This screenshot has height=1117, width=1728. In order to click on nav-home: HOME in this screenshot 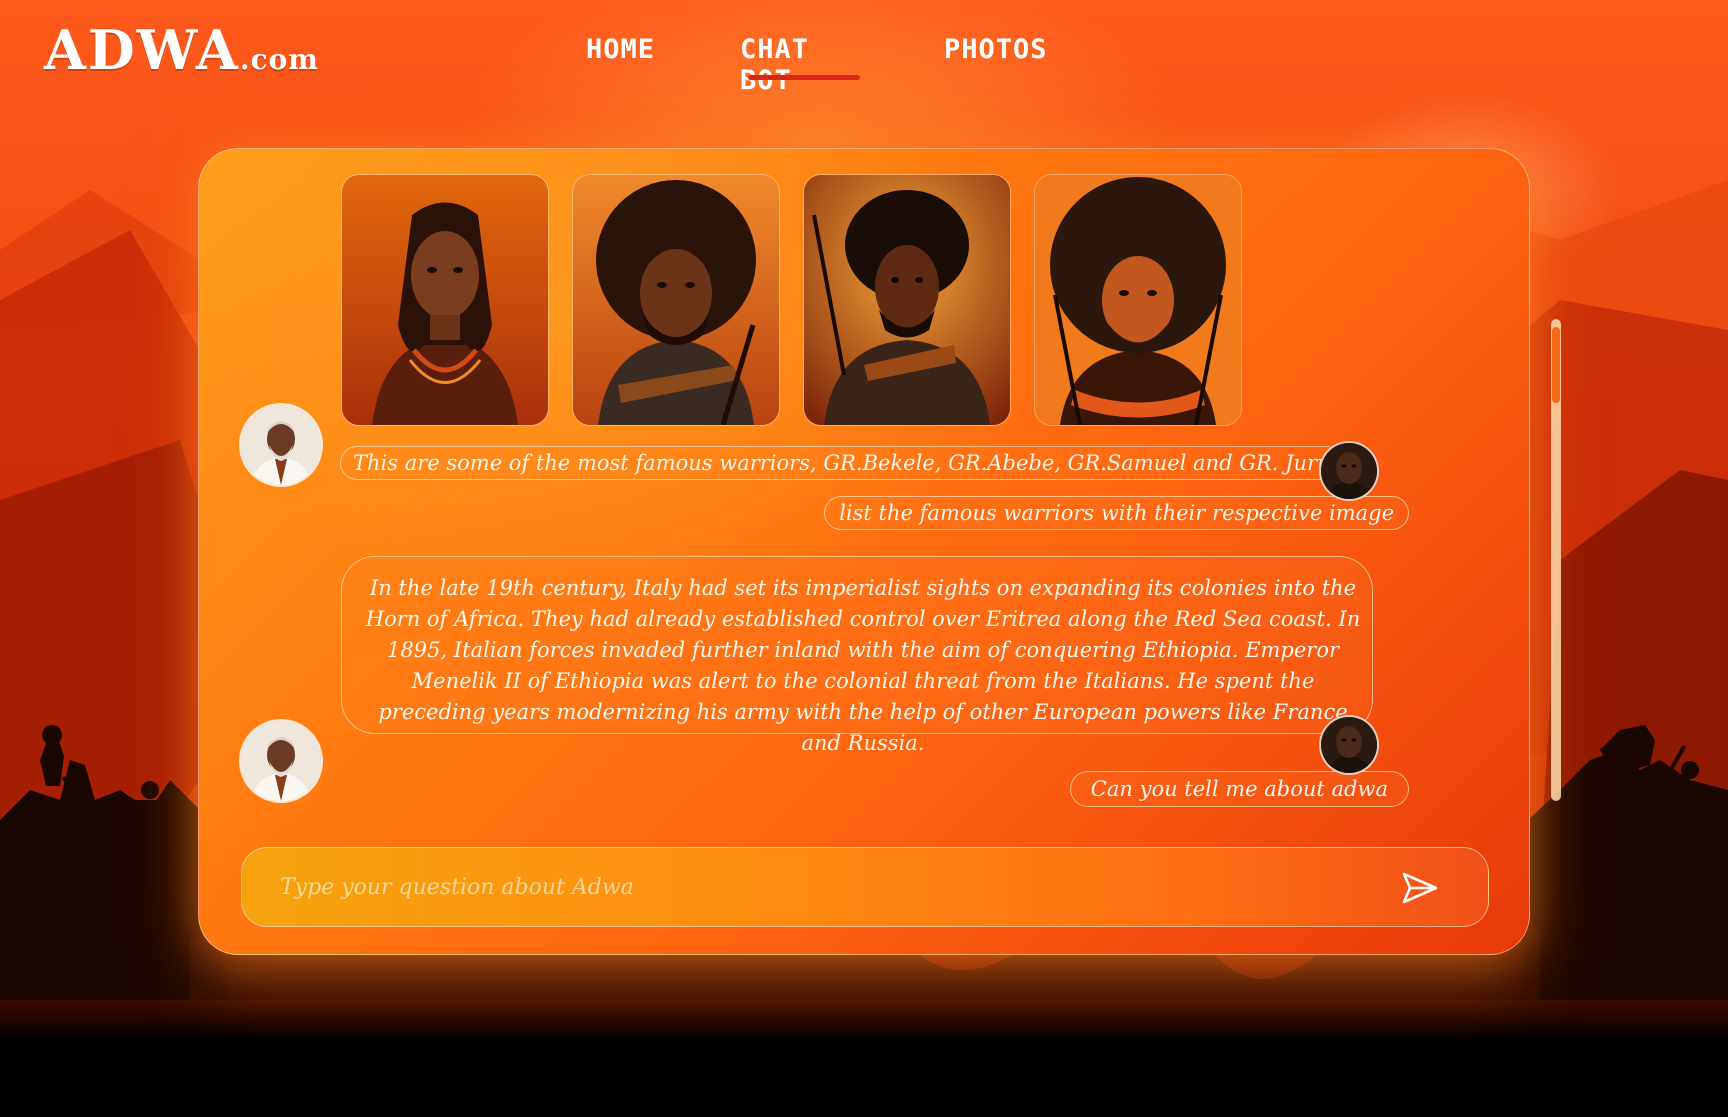, I will do `click(620, 49)`.